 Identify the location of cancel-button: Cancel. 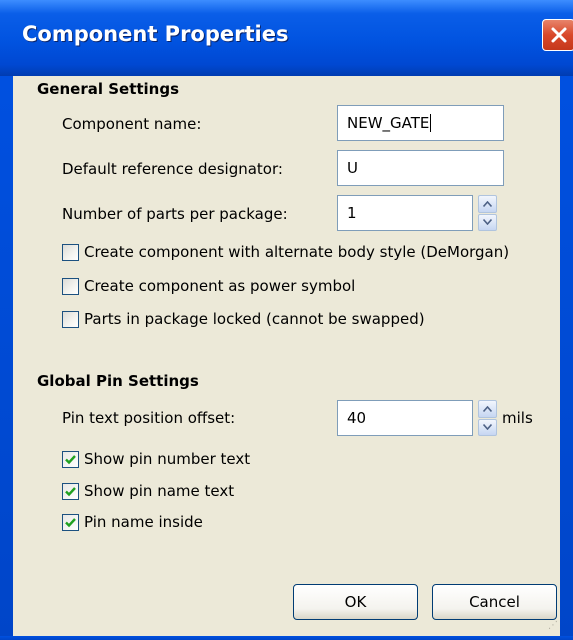
(494, 602).